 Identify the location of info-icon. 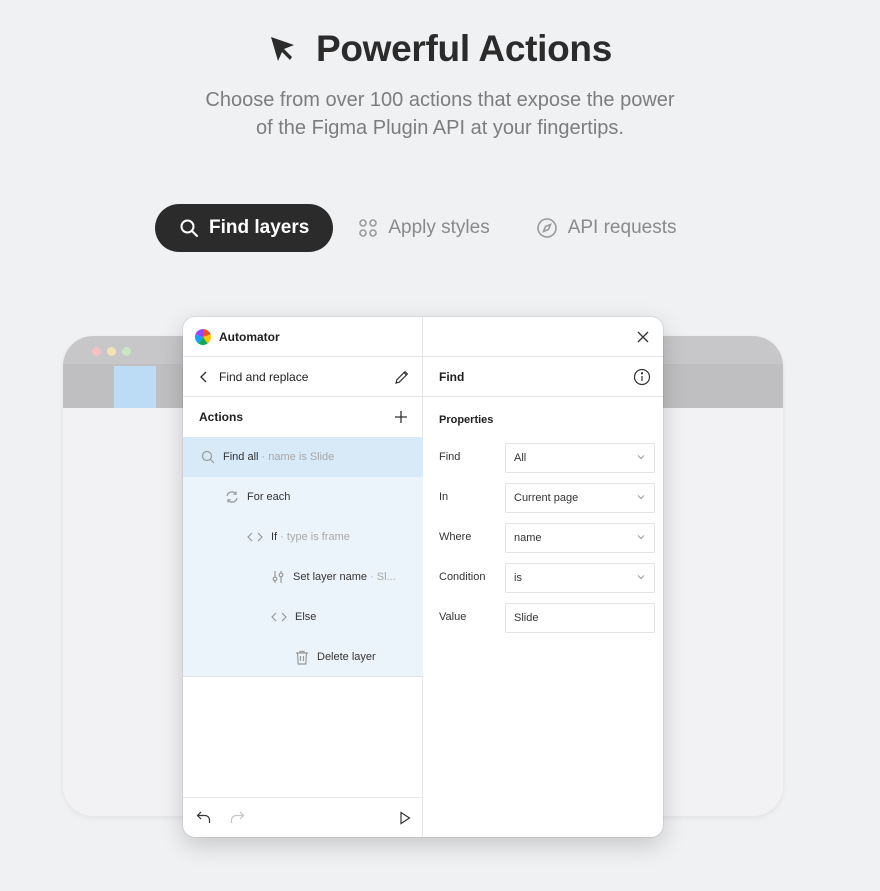
(642, 377).